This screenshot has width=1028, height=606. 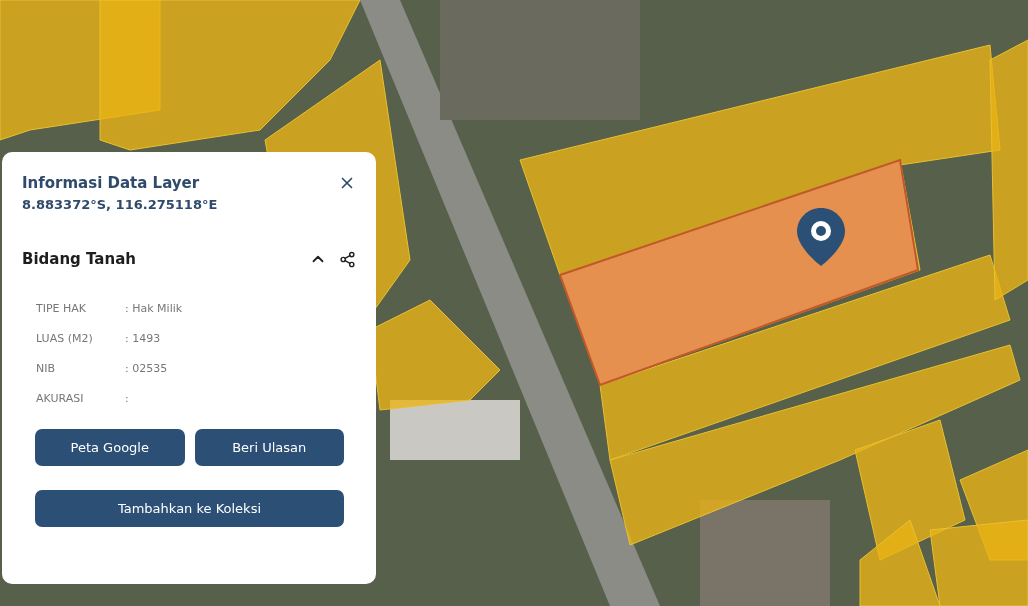 I want to click on share-icon, so click(x=347, y=259).